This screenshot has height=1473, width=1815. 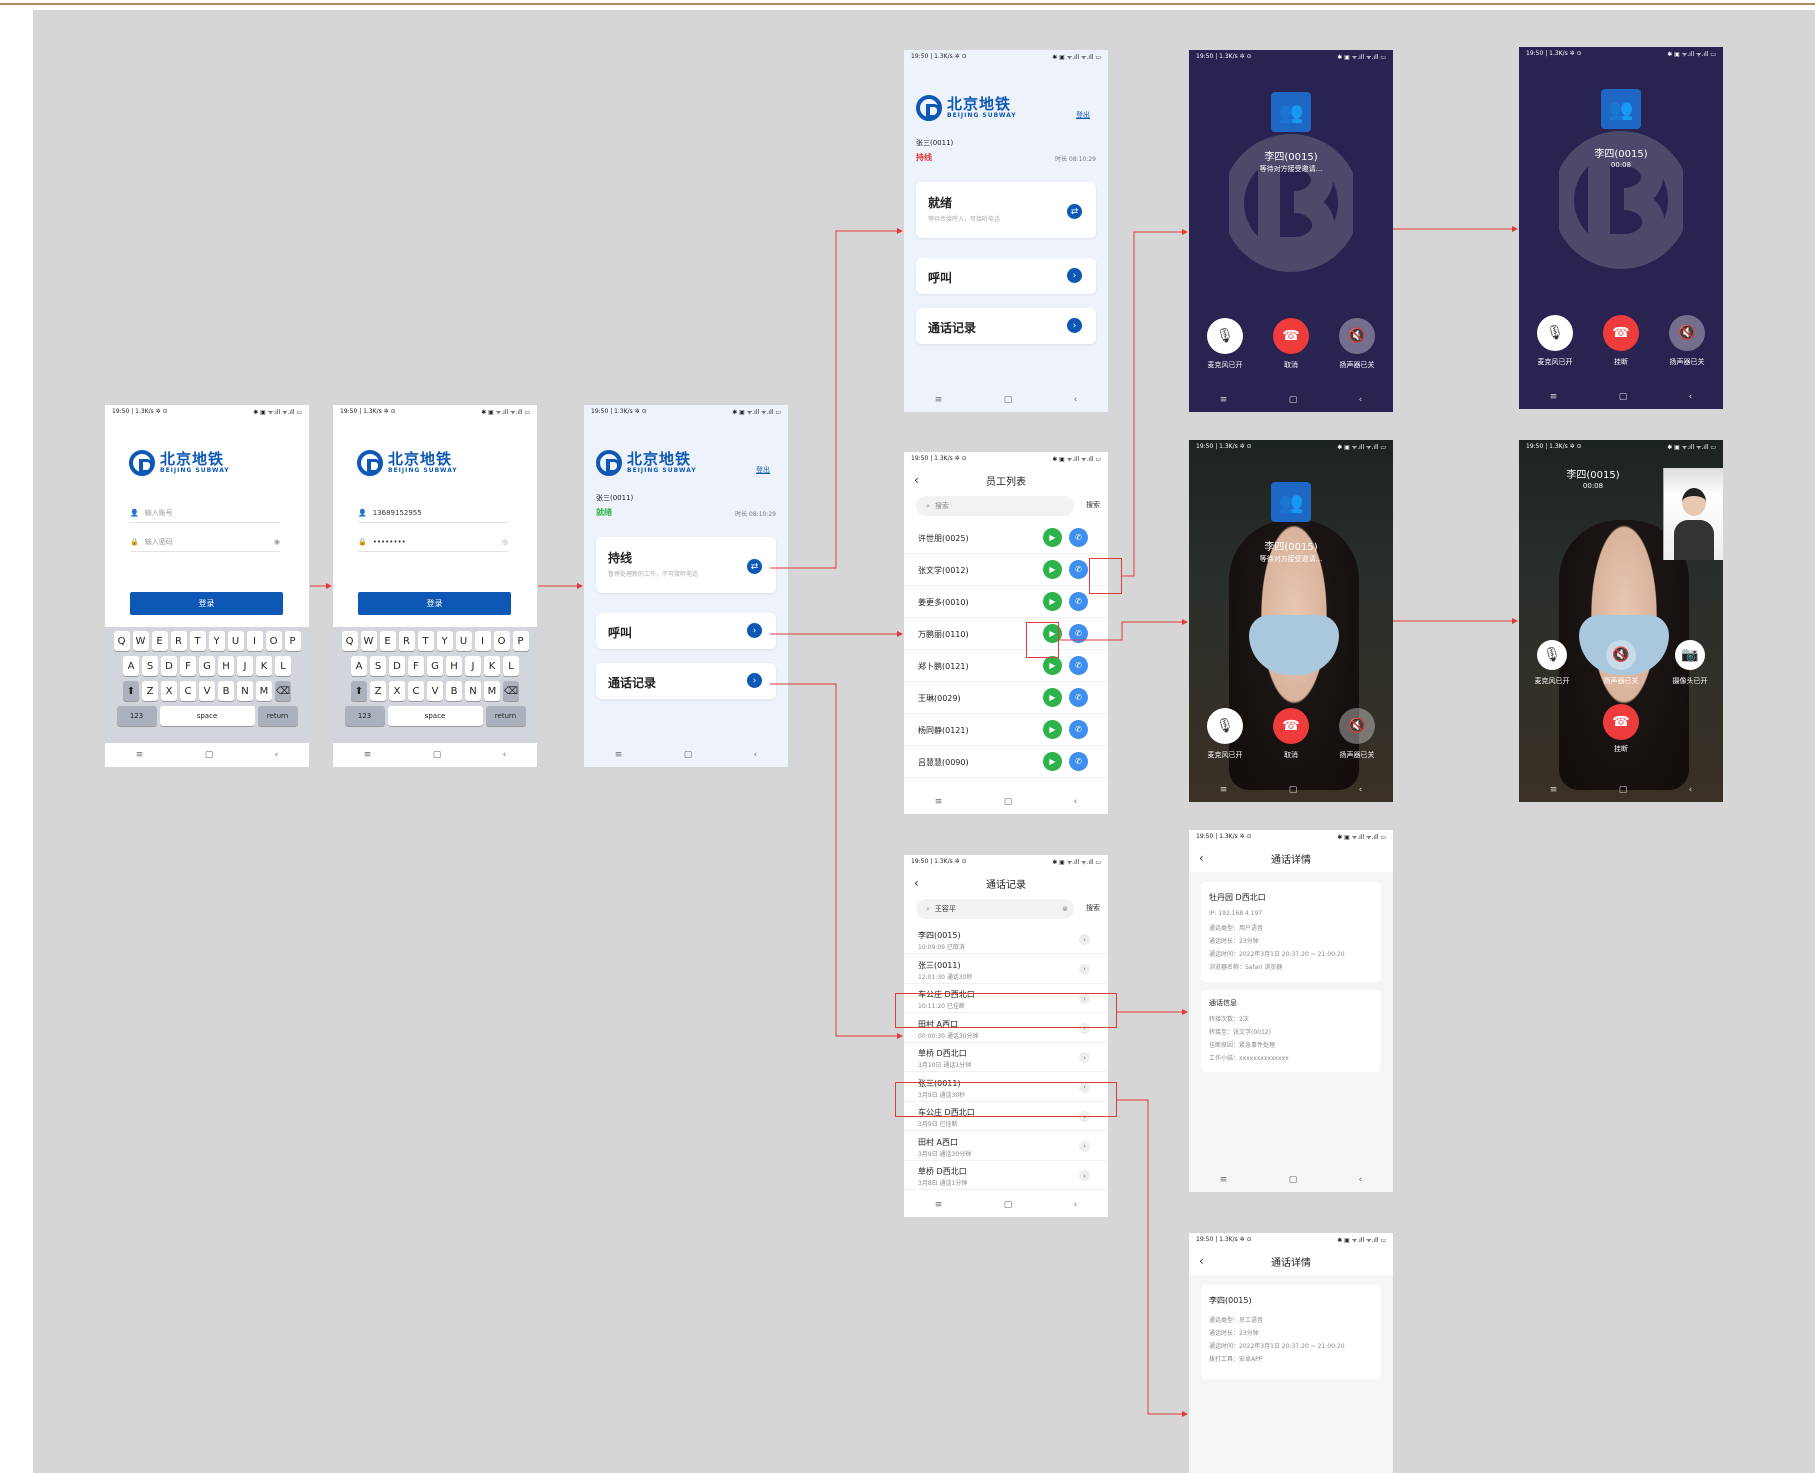 I want to click on link-record2-to-detail2, so click(x=1152, y=1258).